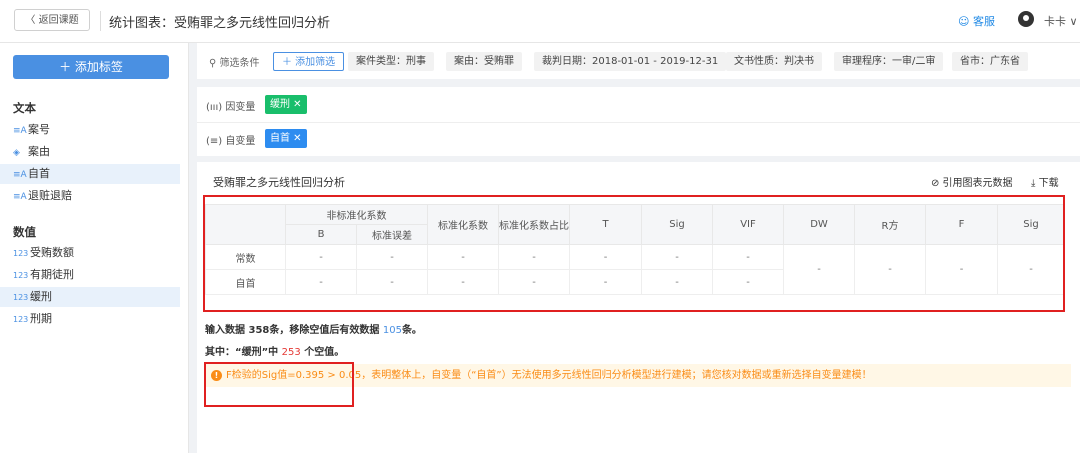 Image resolution: width=1080 pixels, height=453 pixels. I want to click on table-header-std-error: 标准误差, so click(392, 234).